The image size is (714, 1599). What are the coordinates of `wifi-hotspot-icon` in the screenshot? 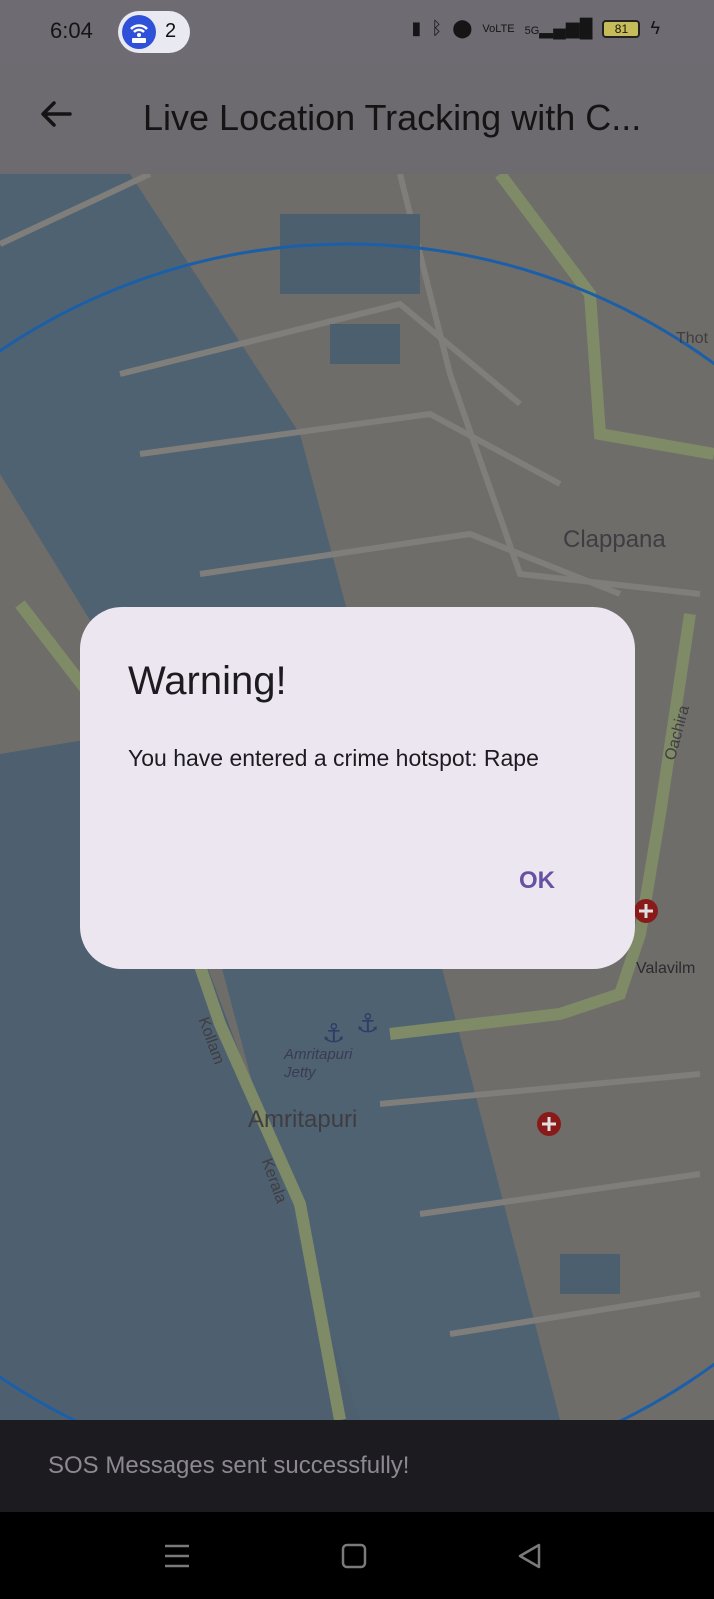 It's located at (139, 32).